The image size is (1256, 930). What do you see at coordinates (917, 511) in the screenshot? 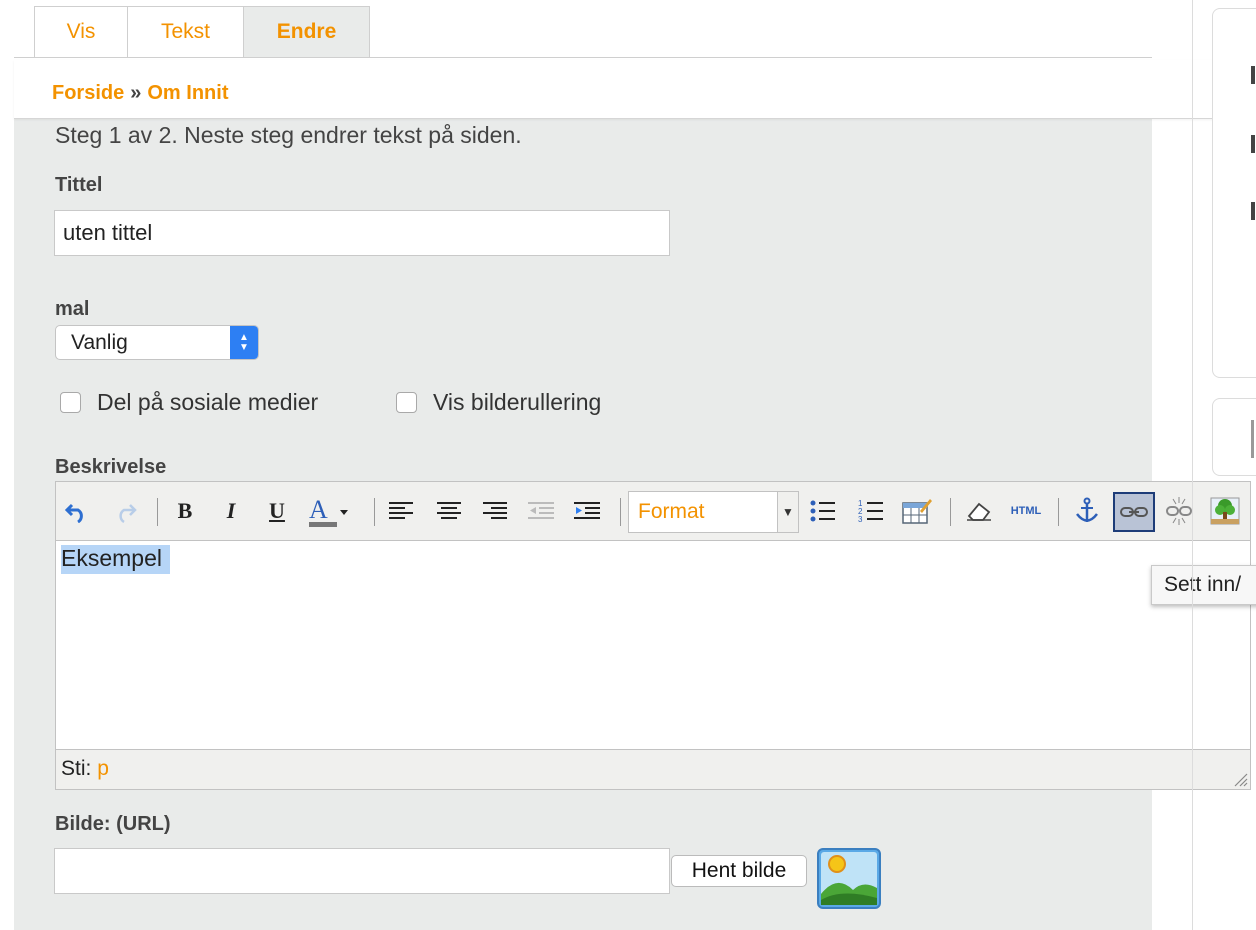
I see `table-icon` at bounding box center [917, 511].